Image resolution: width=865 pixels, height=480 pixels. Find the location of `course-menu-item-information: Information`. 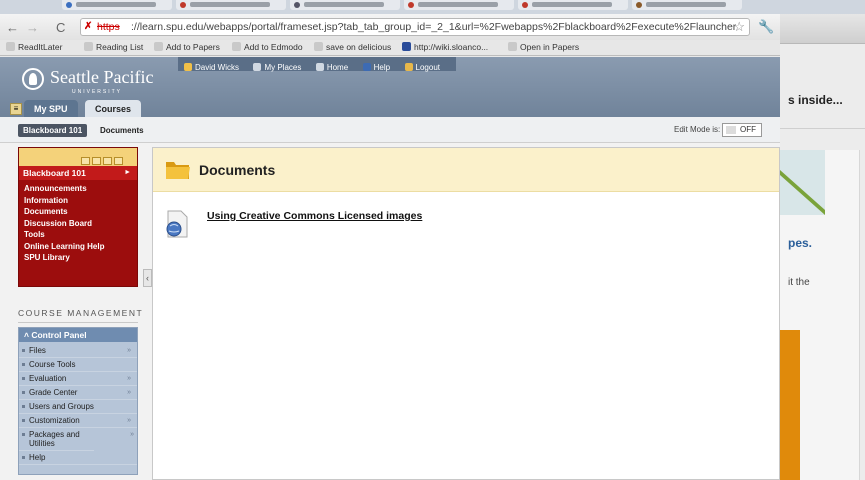

course-menu-item-information: Information is located at coordinates (78, 201).